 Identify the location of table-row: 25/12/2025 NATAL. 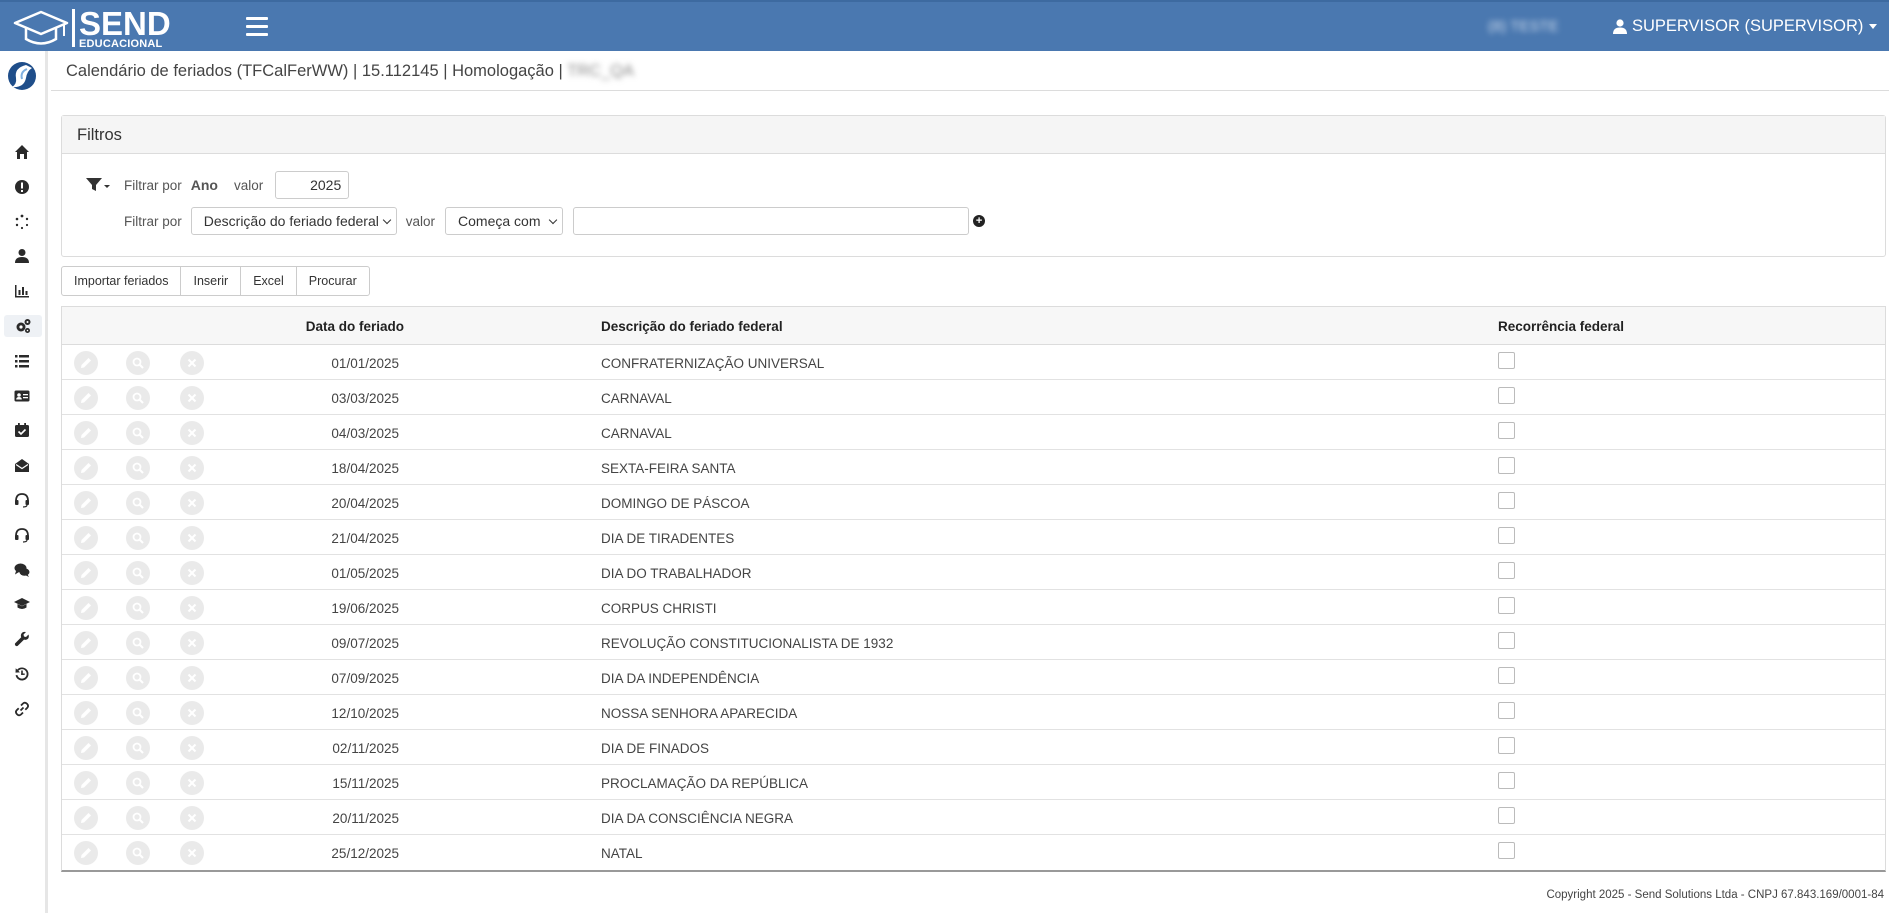
(973, 852).